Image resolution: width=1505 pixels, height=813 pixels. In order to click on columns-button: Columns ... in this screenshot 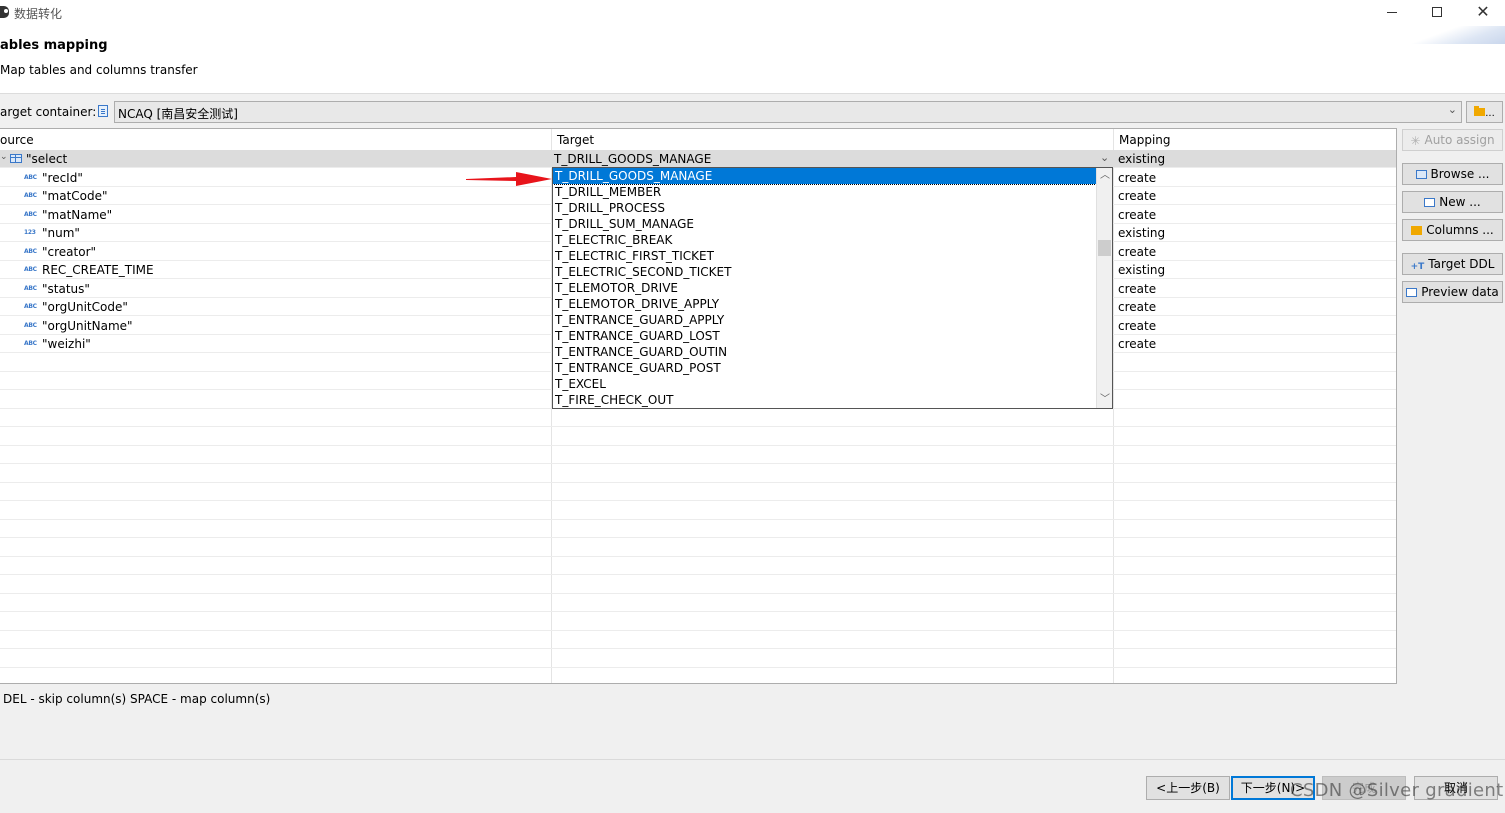, I will do `click(1452, 230)`.